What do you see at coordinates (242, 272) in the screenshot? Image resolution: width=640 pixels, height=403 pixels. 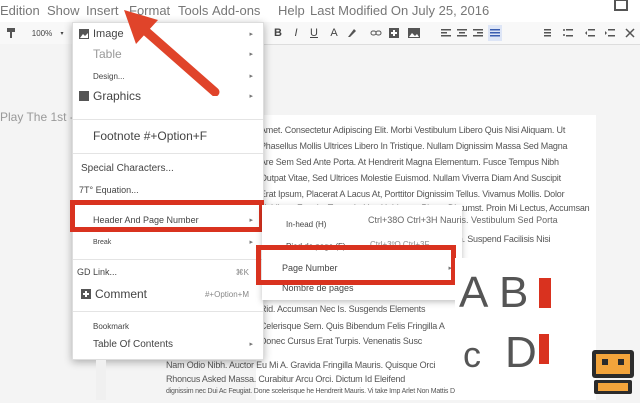 I see `shortcut-text: ⌘K` at bounding box center [242, 272].